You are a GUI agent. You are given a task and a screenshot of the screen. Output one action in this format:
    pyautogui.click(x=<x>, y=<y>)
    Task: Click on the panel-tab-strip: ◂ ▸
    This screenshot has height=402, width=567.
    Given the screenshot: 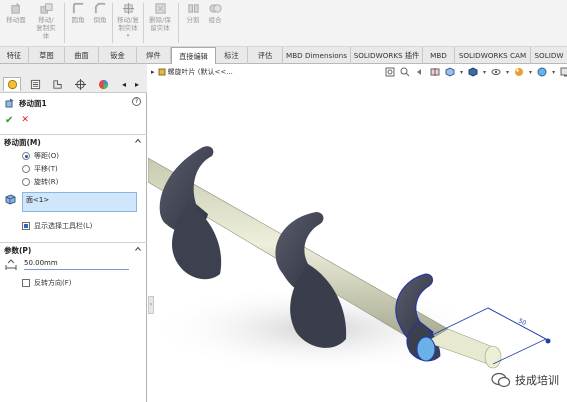 What is the action you would take?
    pyautogui.click(x=73, y=78)
    